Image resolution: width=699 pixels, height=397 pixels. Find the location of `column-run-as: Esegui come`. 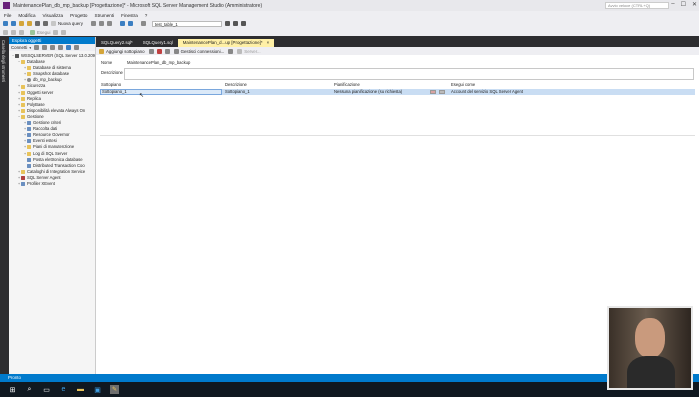

column-run-as: Esegui come is located at coordinates (463, 84).